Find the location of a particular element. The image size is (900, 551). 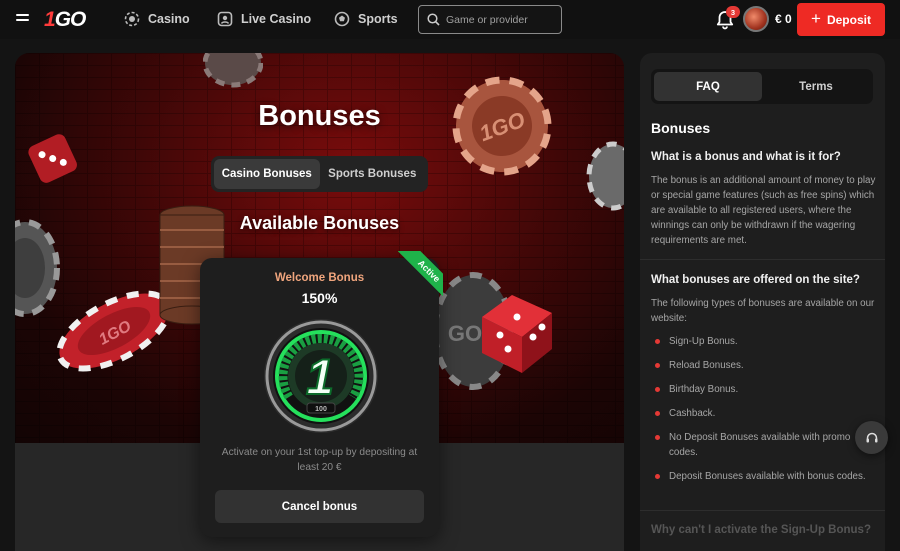

nav-sports: Sports is located at coordinates (366, 19).